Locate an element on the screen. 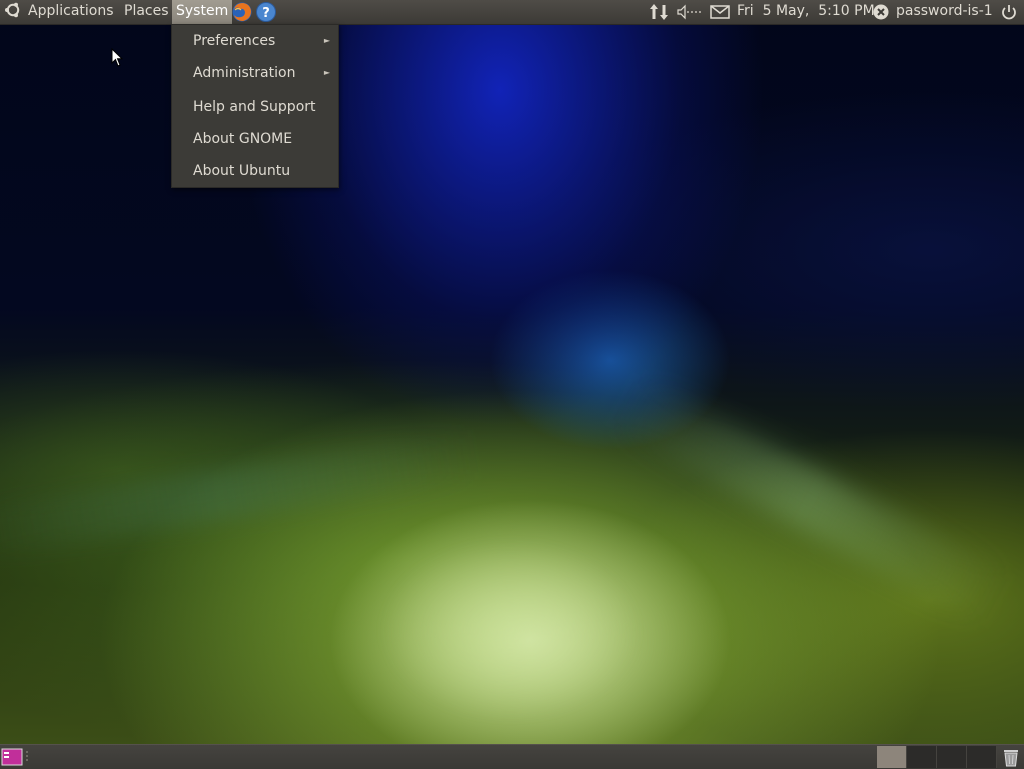 This screenshot has width=1024, height=769. clock: Fri 5 May, 5:10 PM is located at coordinates (806, 12).